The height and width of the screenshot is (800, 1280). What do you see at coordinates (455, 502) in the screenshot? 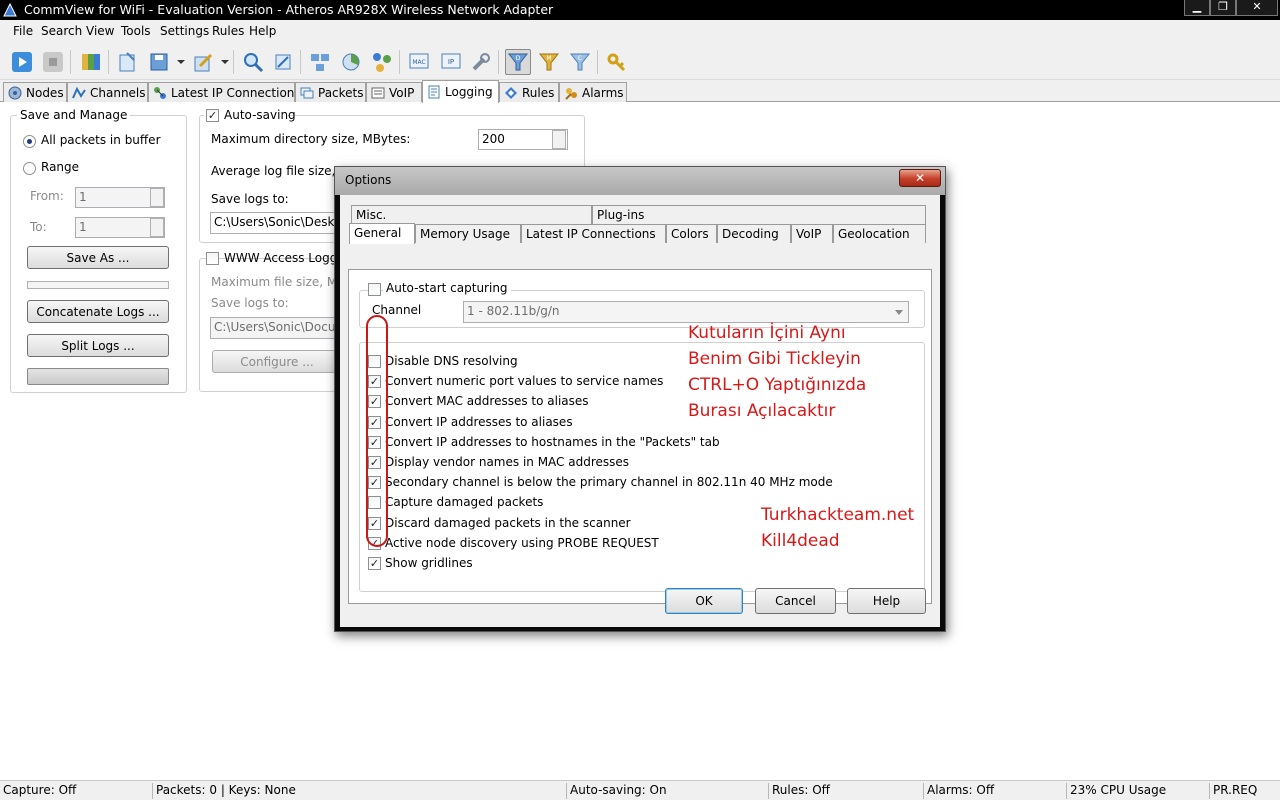
I see `option-row: Capture damaged packets` at bounding box center [455, 502].